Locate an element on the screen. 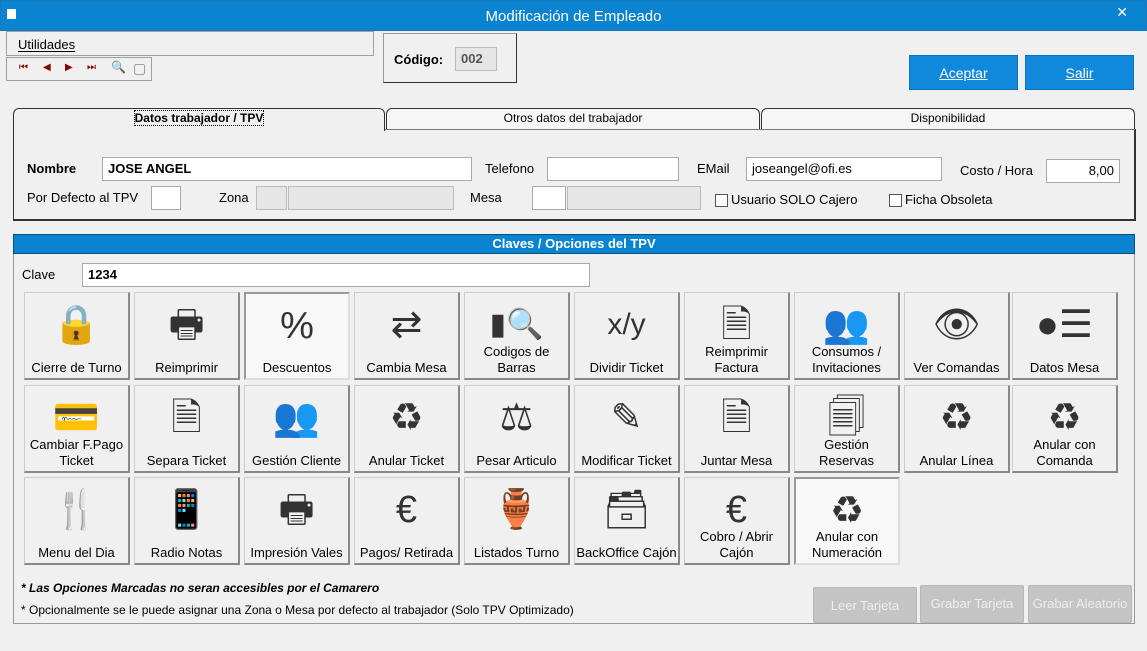  clave-label: Clave is located at coordinates (39, 274).